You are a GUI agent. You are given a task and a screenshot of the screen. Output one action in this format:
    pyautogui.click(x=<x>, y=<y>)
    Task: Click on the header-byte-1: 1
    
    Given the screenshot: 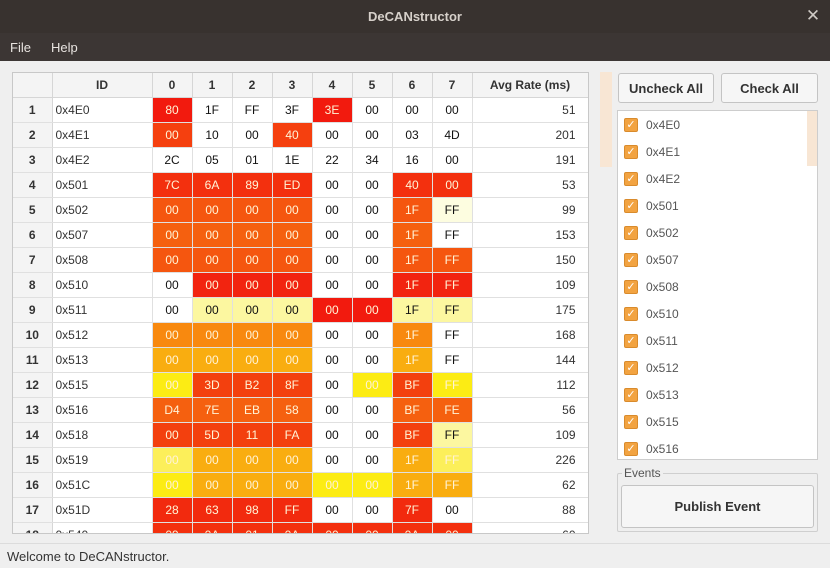 What is the action you would take?
    pyautogui.click(x=212, y=85)
    